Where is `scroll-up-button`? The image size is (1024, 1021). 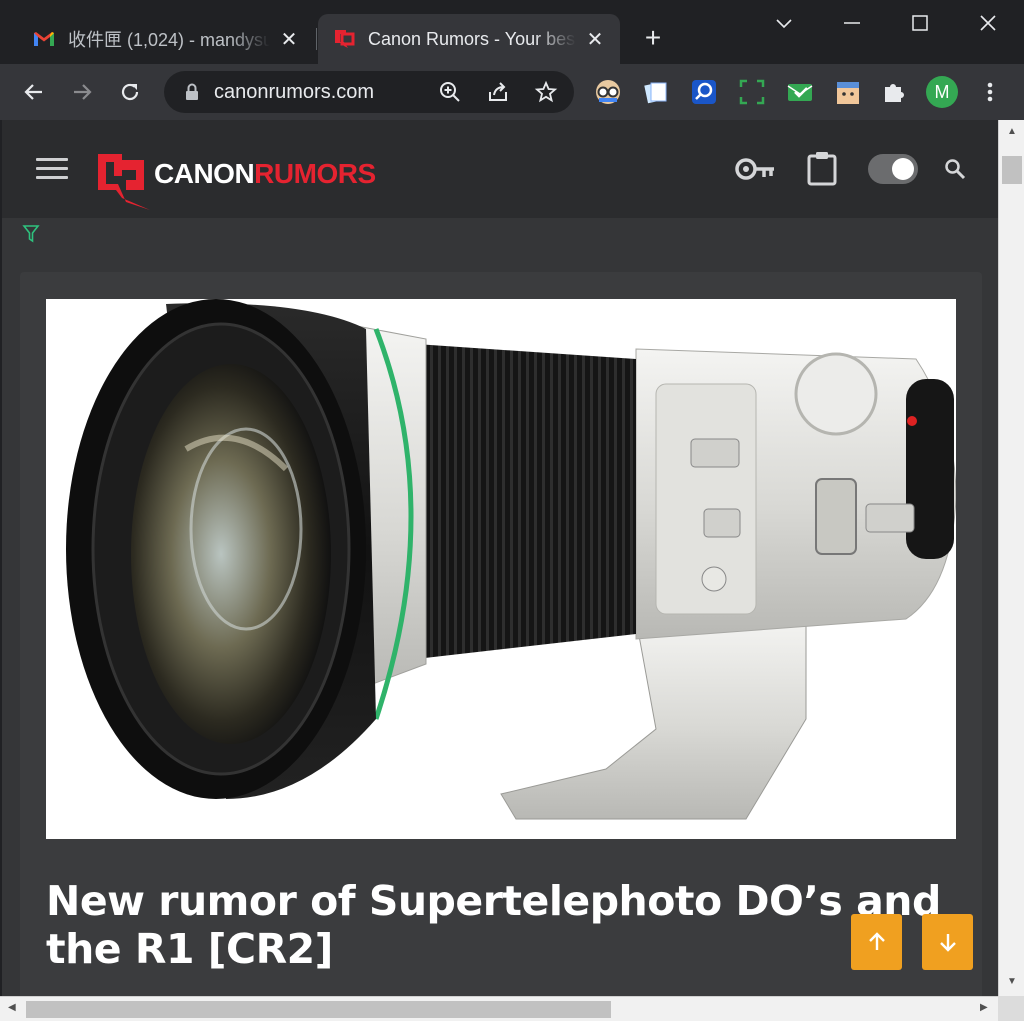 scroll-up-button is located at coordinates (876, 942).